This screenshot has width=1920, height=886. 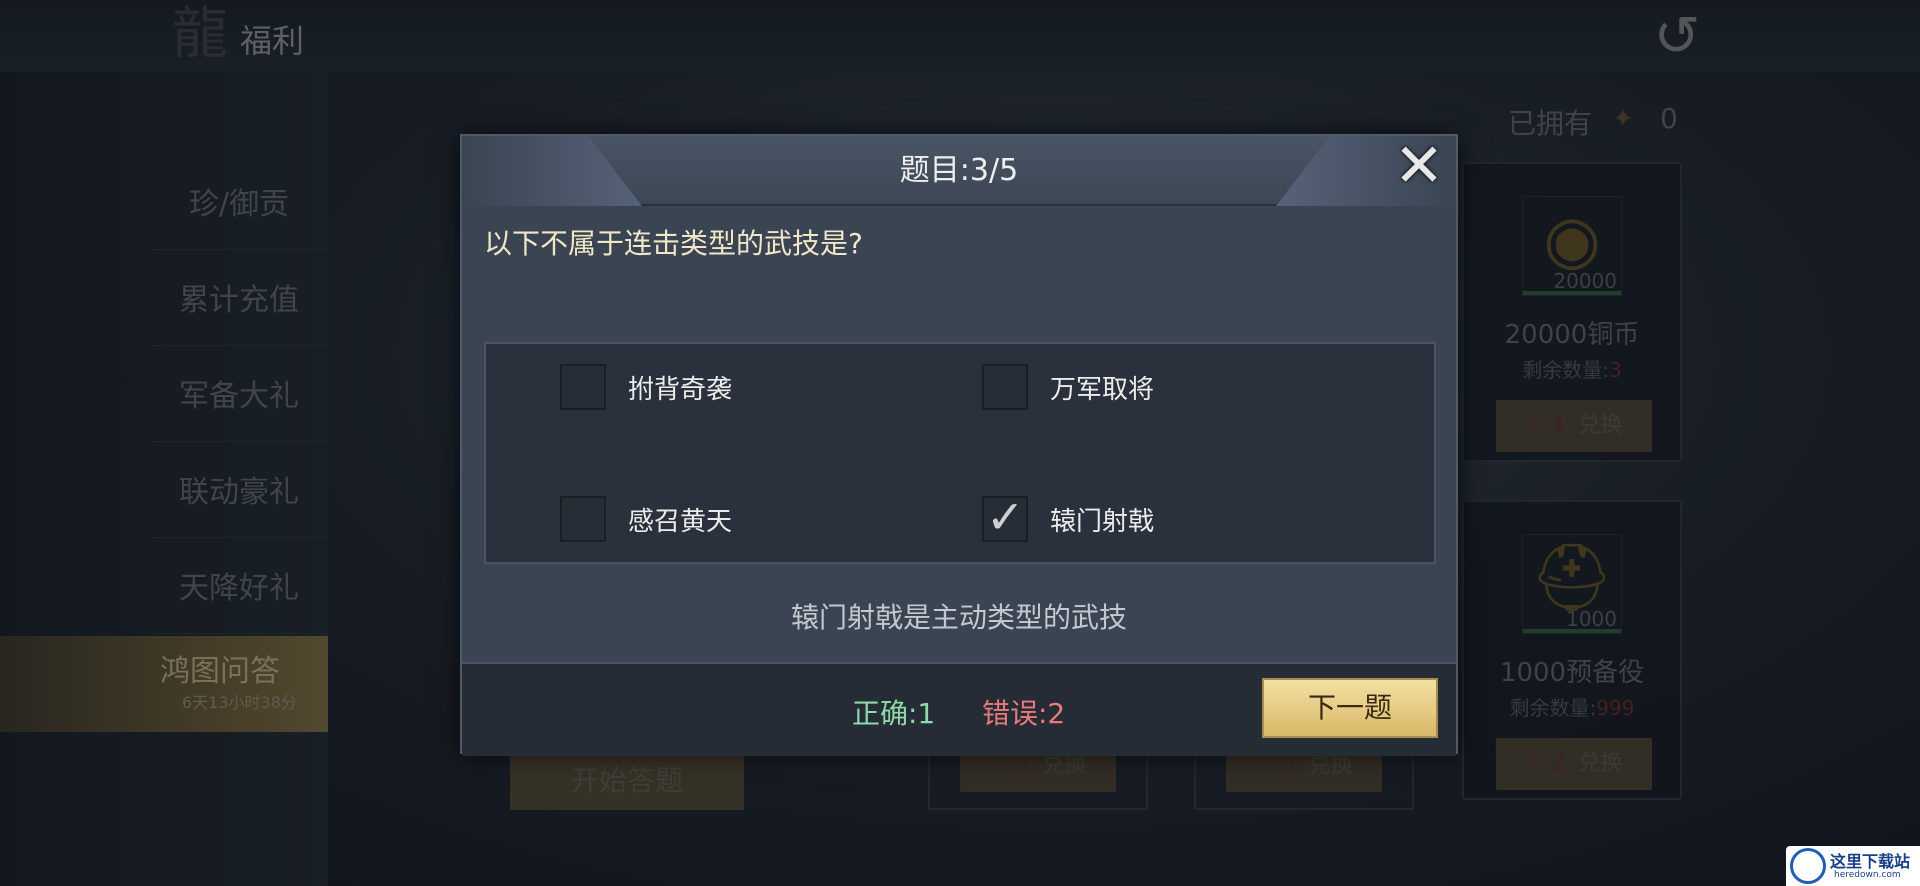 I want to click on answer-explanation: 辕门射戟是主动类型的武技, so click(x=958, y=617).